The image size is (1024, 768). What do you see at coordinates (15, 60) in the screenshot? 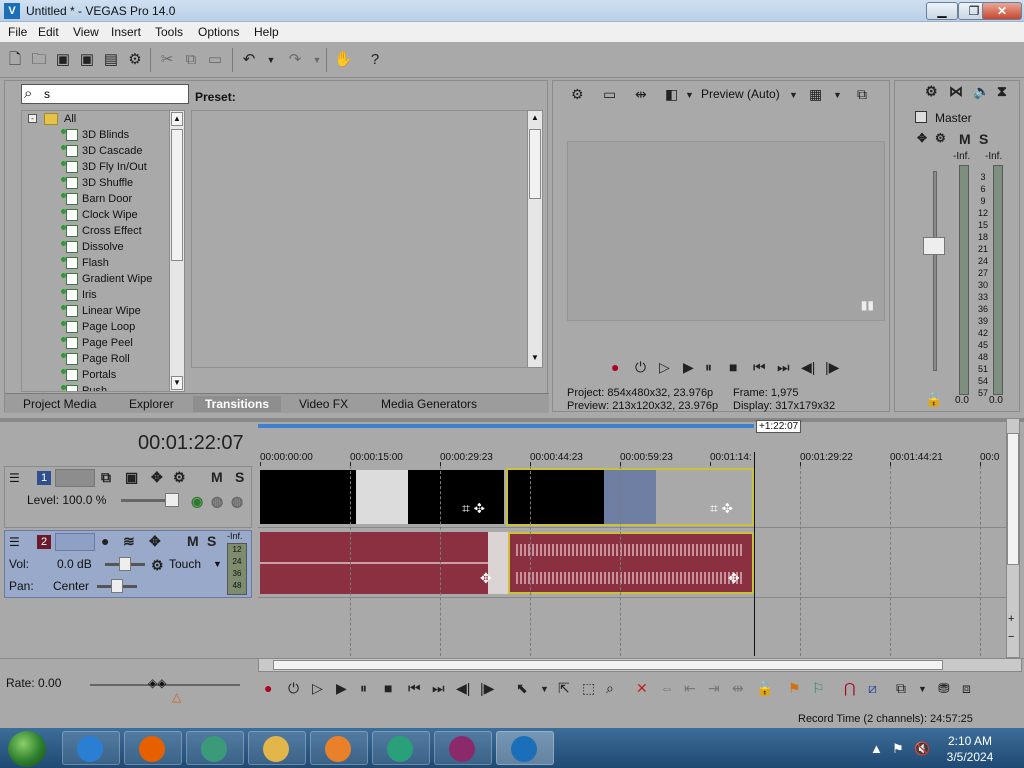
I see `new-file-icon: 🗋` at bounding box center [15, 60].